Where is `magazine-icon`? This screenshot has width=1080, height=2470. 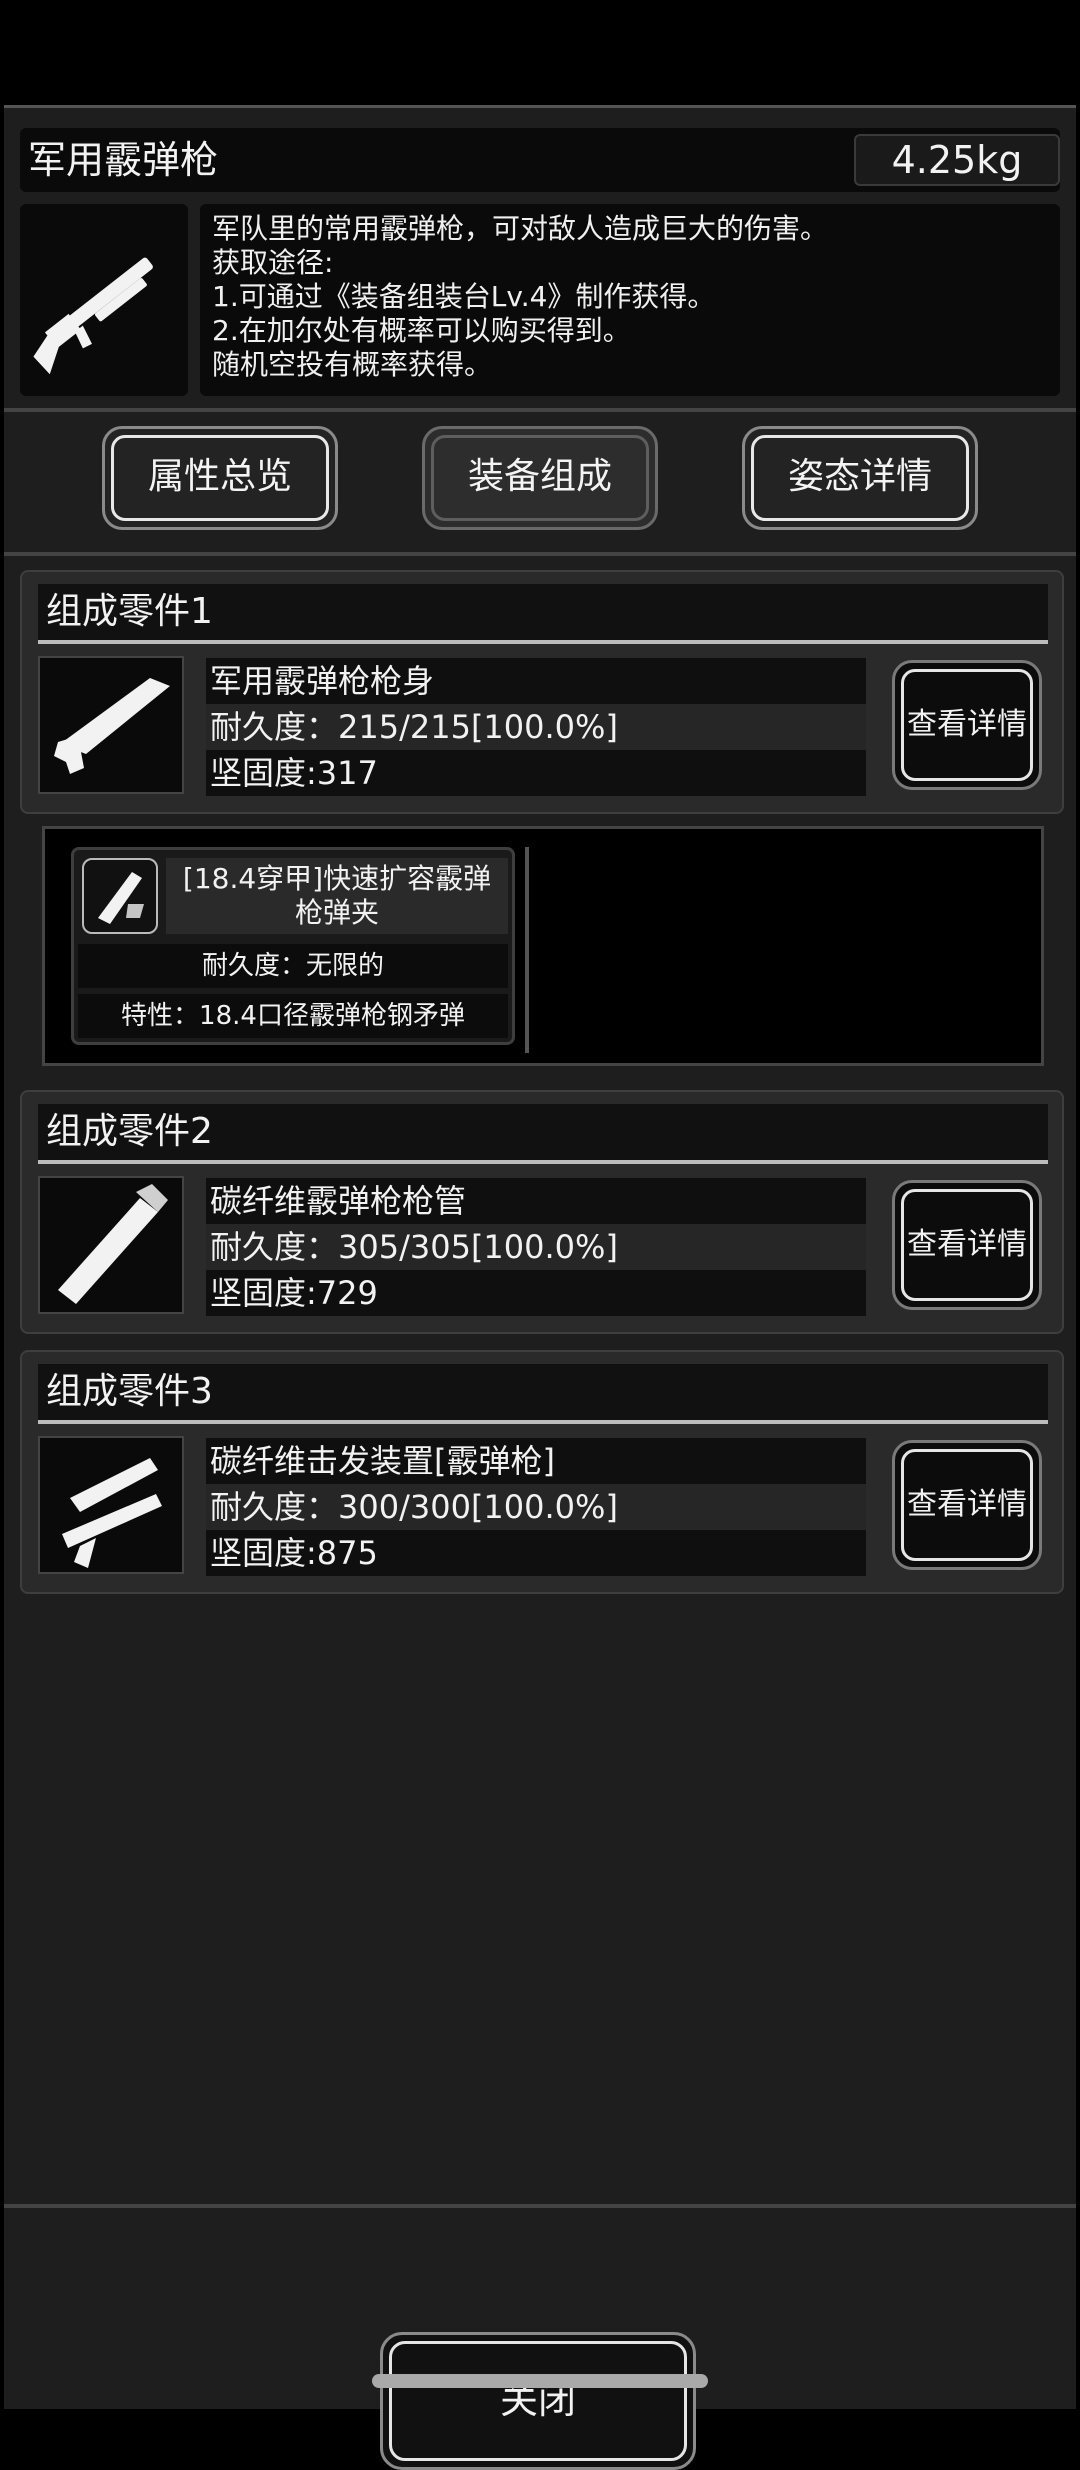 magazine-icon is located at coordinates (121, 898).